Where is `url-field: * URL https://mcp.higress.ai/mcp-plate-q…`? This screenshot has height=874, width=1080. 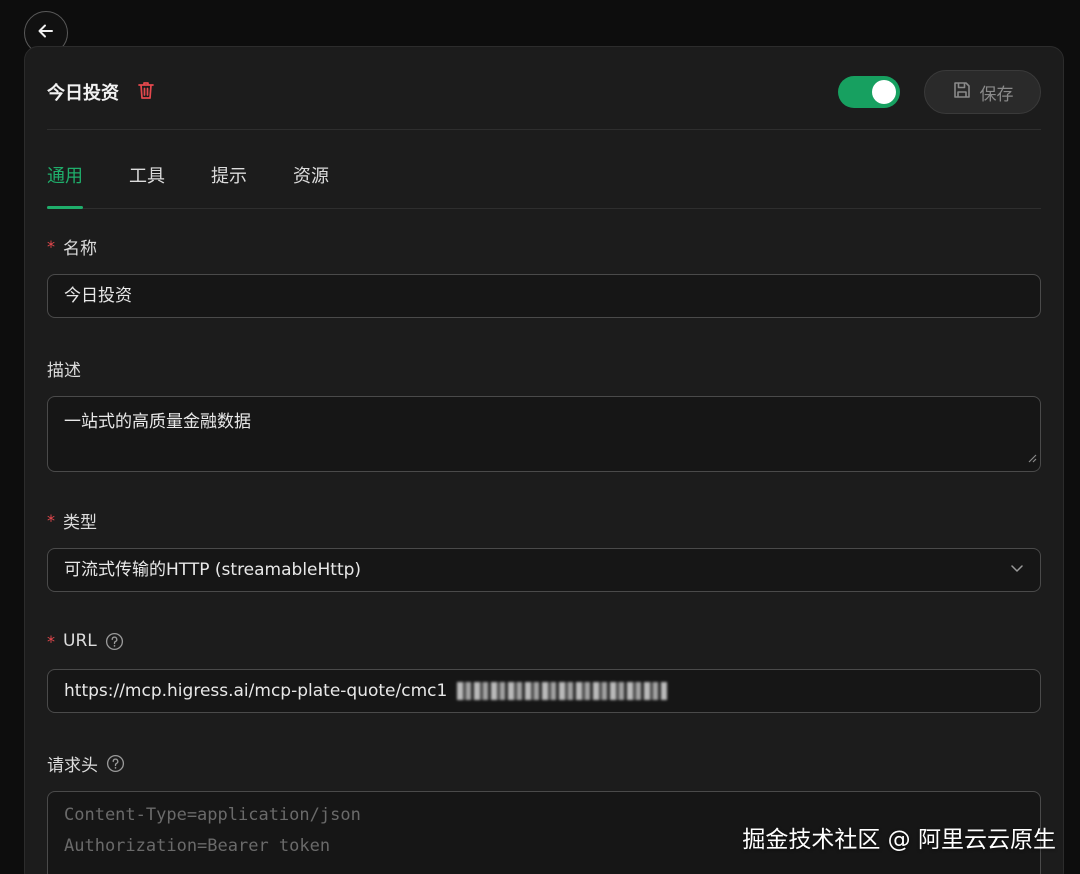 url-field: * URL https://mcp.higress.ai/mcp-plate-q… is located at coordinates (544, 671).